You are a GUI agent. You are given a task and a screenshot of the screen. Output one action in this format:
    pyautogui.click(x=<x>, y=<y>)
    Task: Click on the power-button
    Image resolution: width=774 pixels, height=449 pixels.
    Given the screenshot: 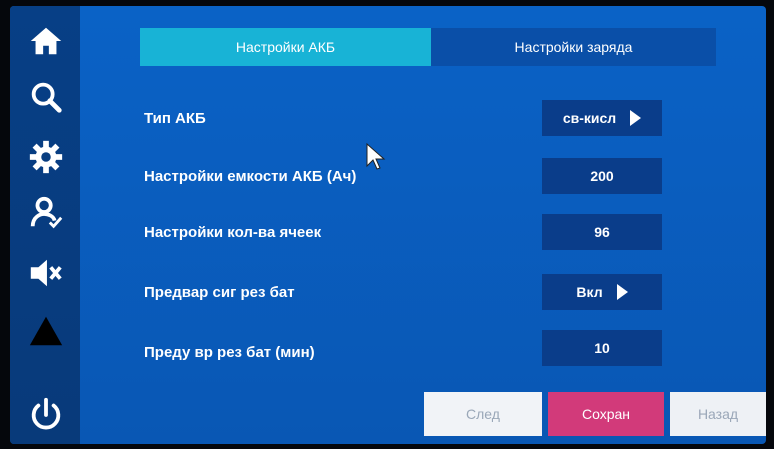 What is the action you would take?
    pyautogui.click(x=46, y=415)
    